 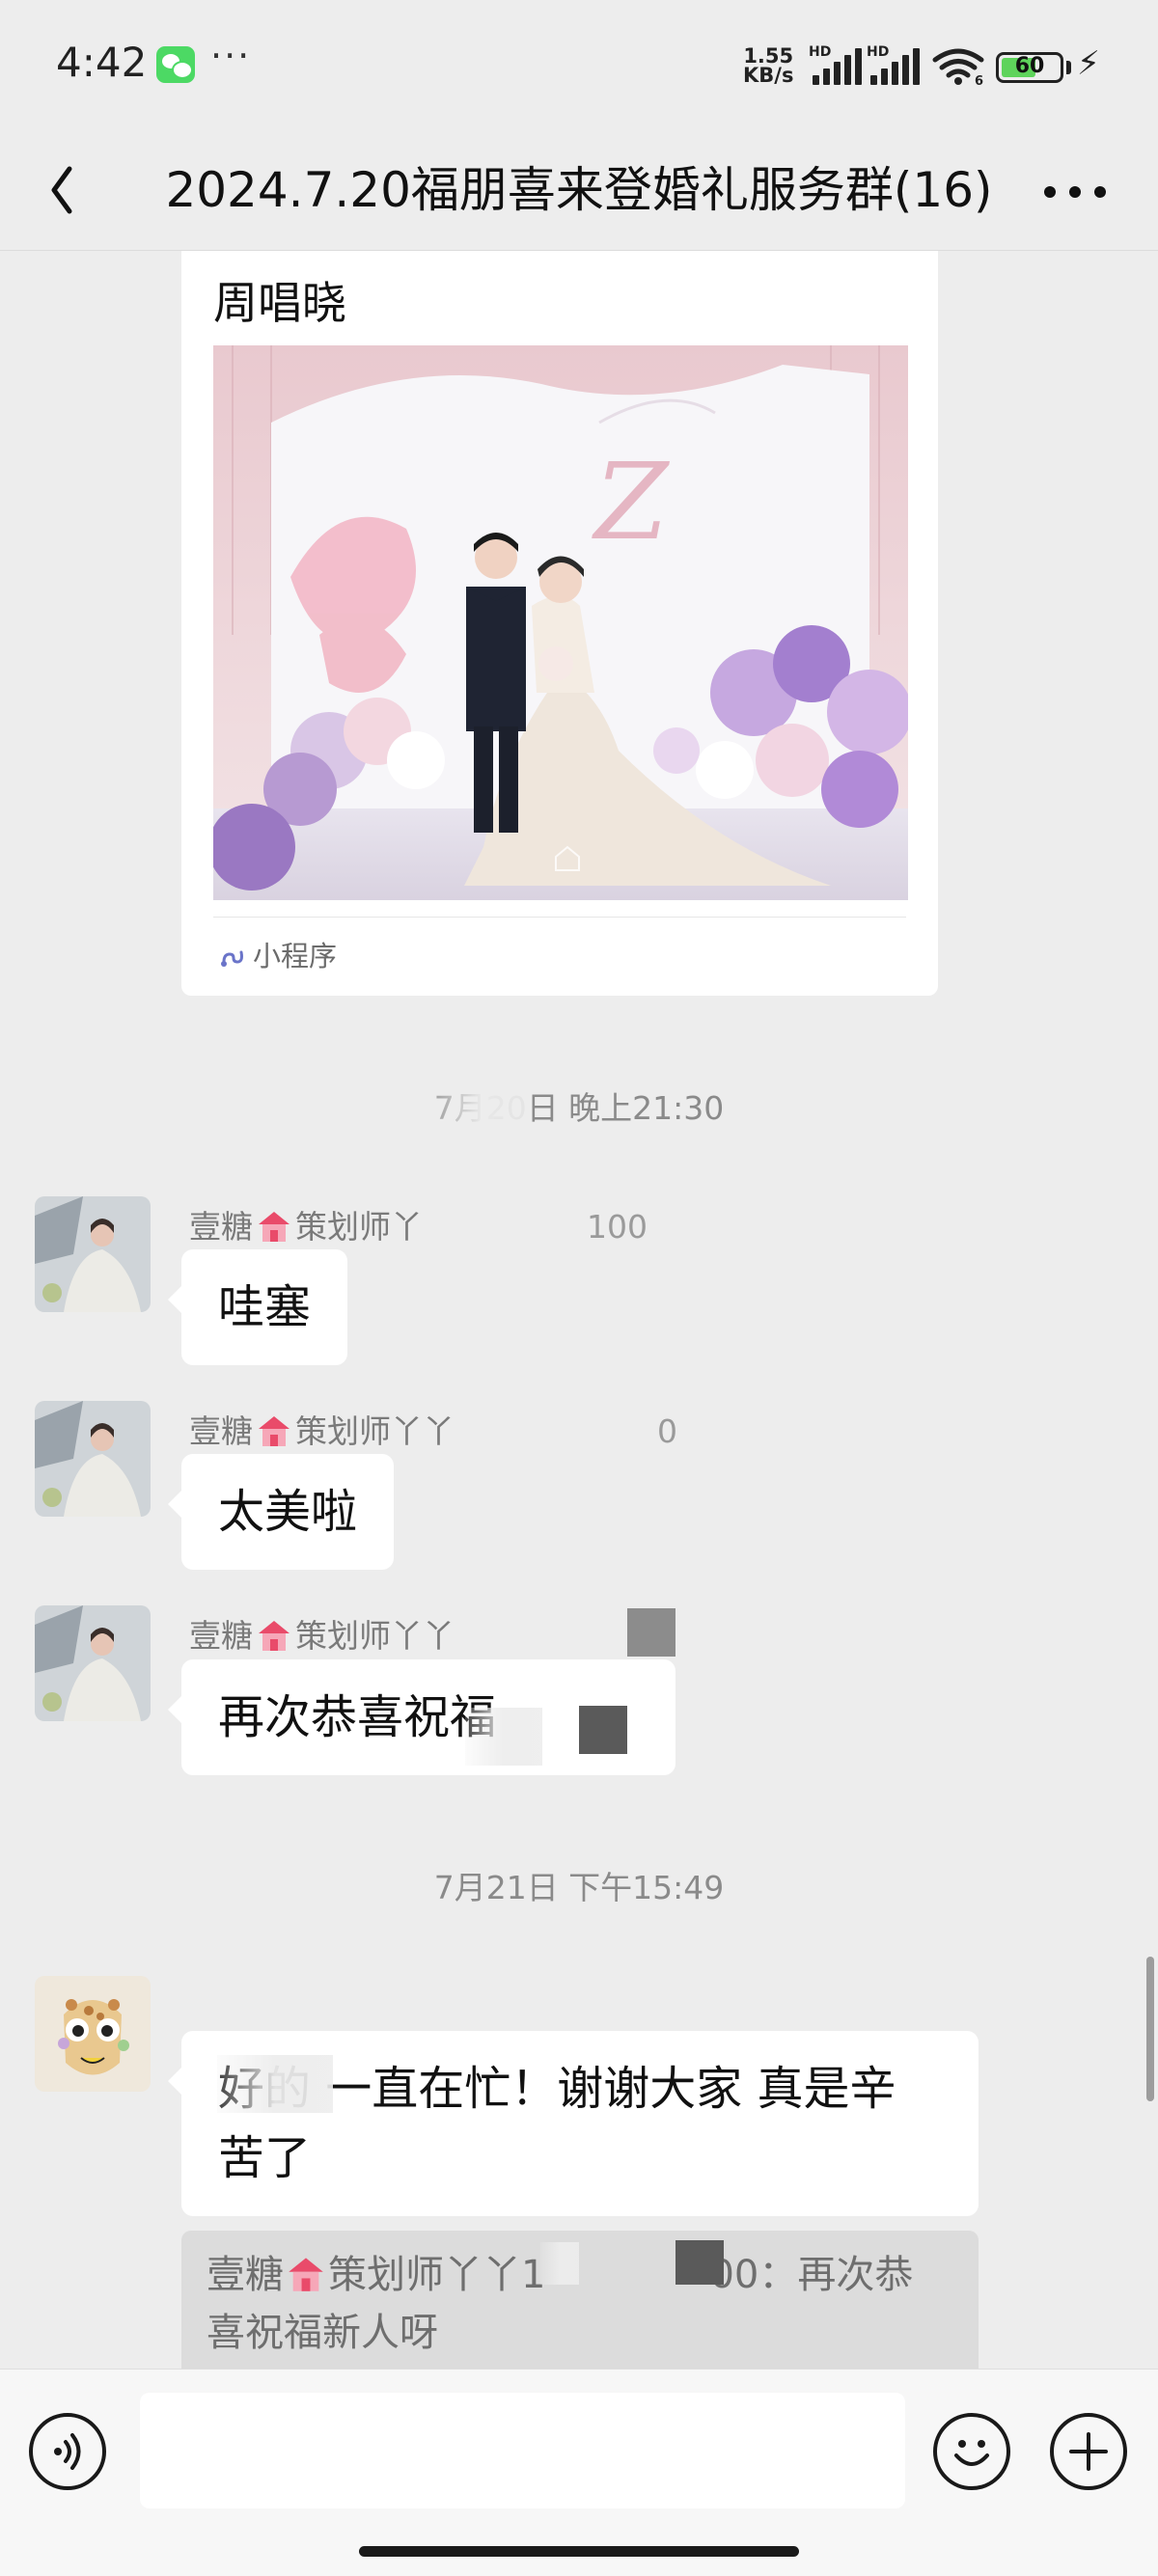 What do you see at coordinates (895, 64) in the screenshot?
I see `cellular-signal-2-icon: HD` at bounding box center [895, 64].